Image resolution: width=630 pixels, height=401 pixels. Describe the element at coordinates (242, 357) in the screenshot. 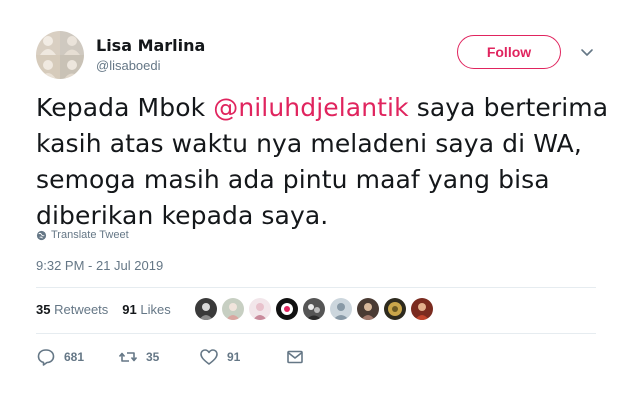

I see `like-button: 91` at that location.